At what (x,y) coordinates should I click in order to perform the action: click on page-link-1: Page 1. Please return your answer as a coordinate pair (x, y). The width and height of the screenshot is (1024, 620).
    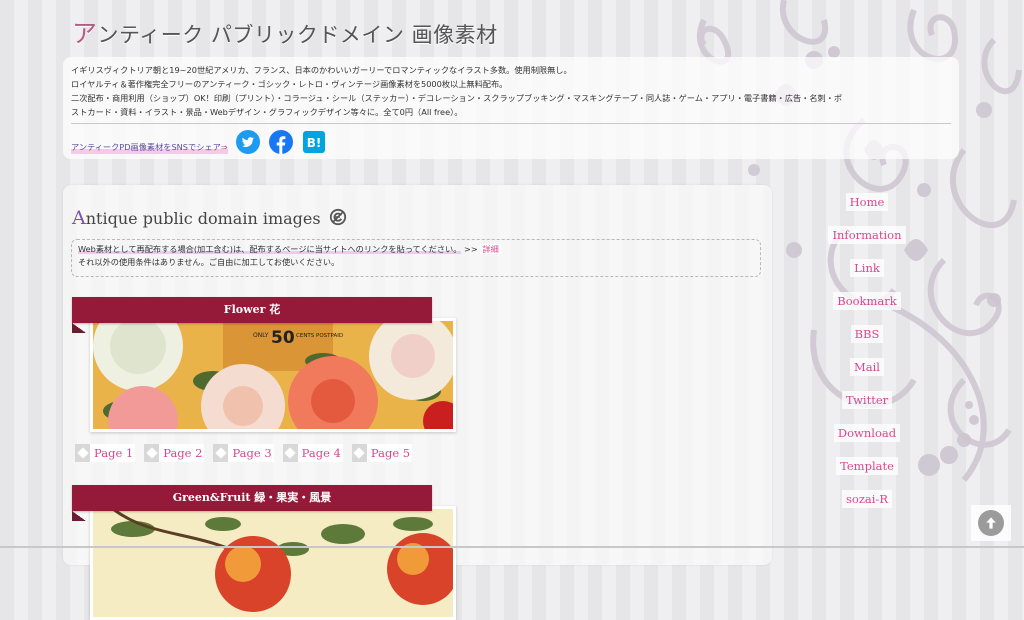
    Looking at the image, I should click on (105, 453).